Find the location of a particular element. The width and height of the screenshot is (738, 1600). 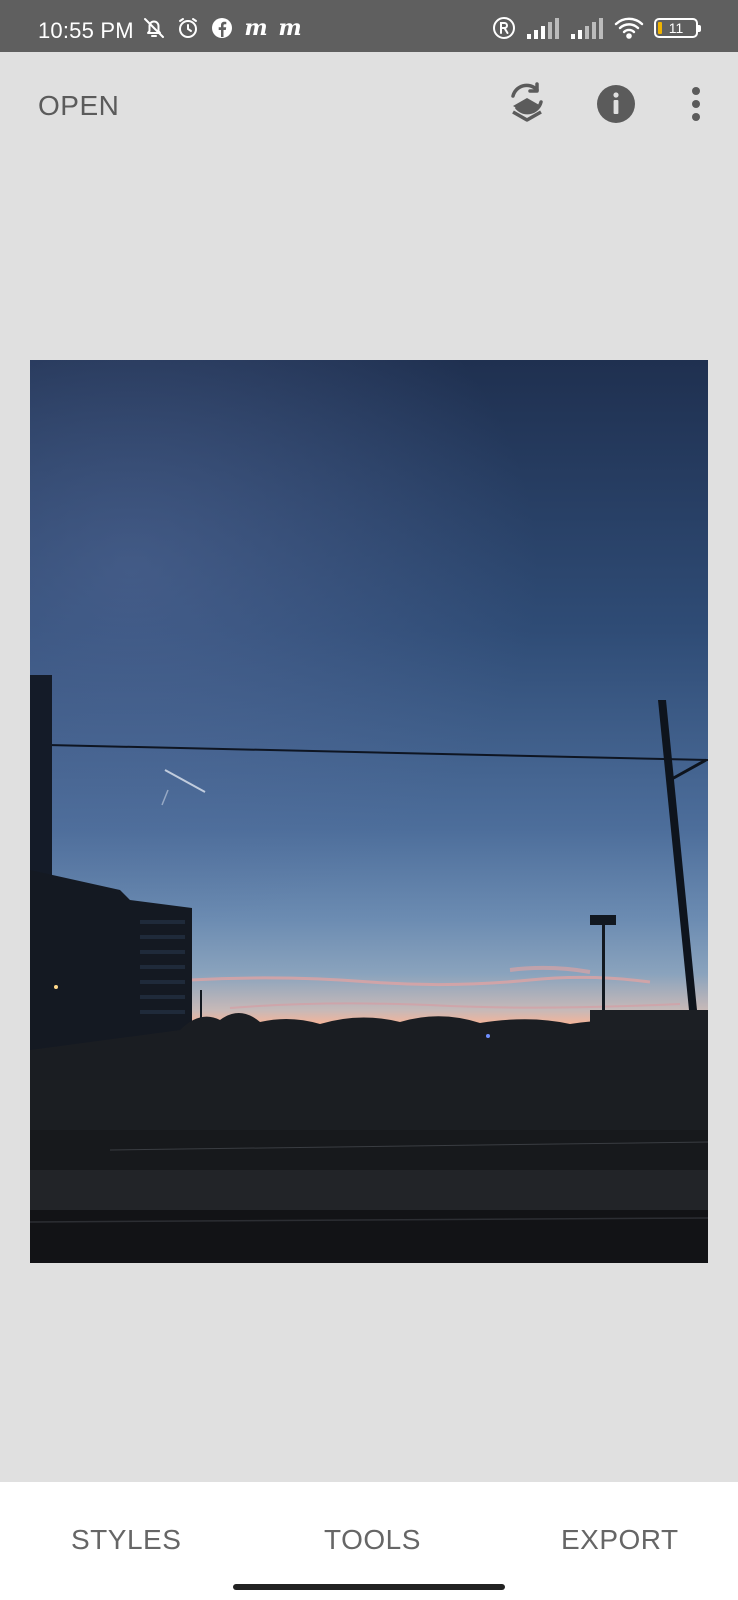

home-indicator is located at coordinates (369, 1587).